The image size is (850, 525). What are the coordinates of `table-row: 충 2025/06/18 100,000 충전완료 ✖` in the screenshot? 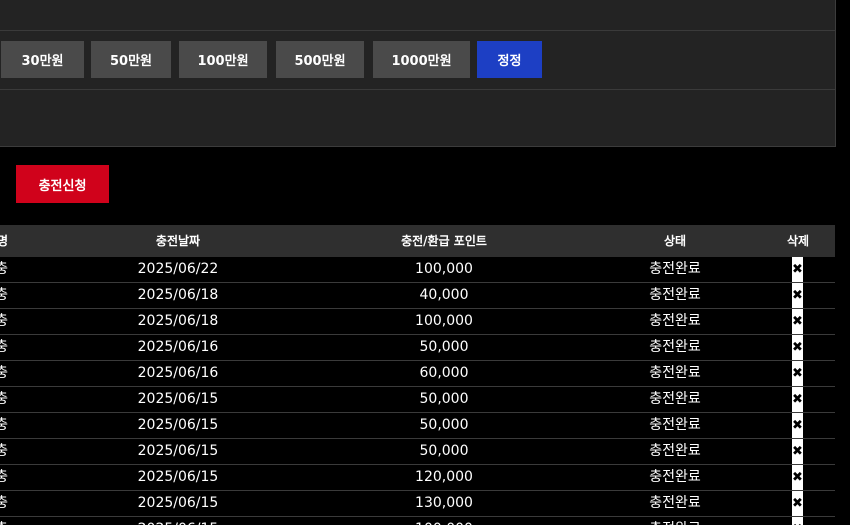 It's located at (417, 322).